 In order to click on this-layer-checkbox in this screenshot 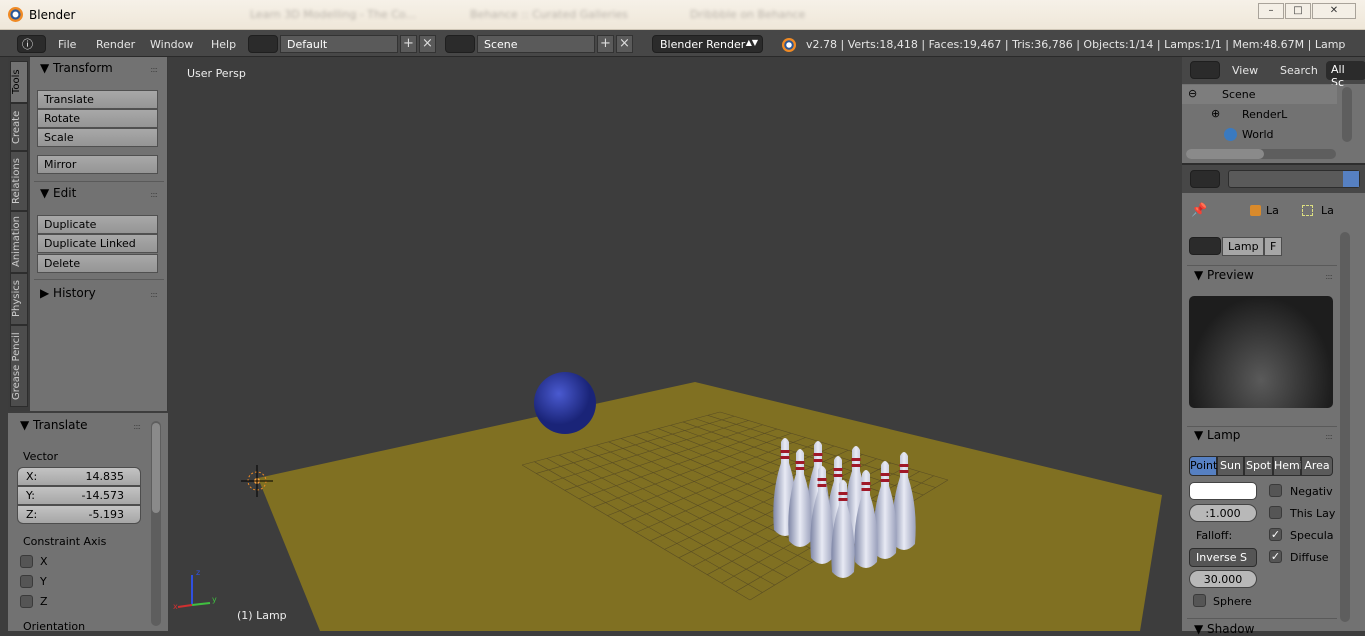, I will do `click(1275, 512)`.